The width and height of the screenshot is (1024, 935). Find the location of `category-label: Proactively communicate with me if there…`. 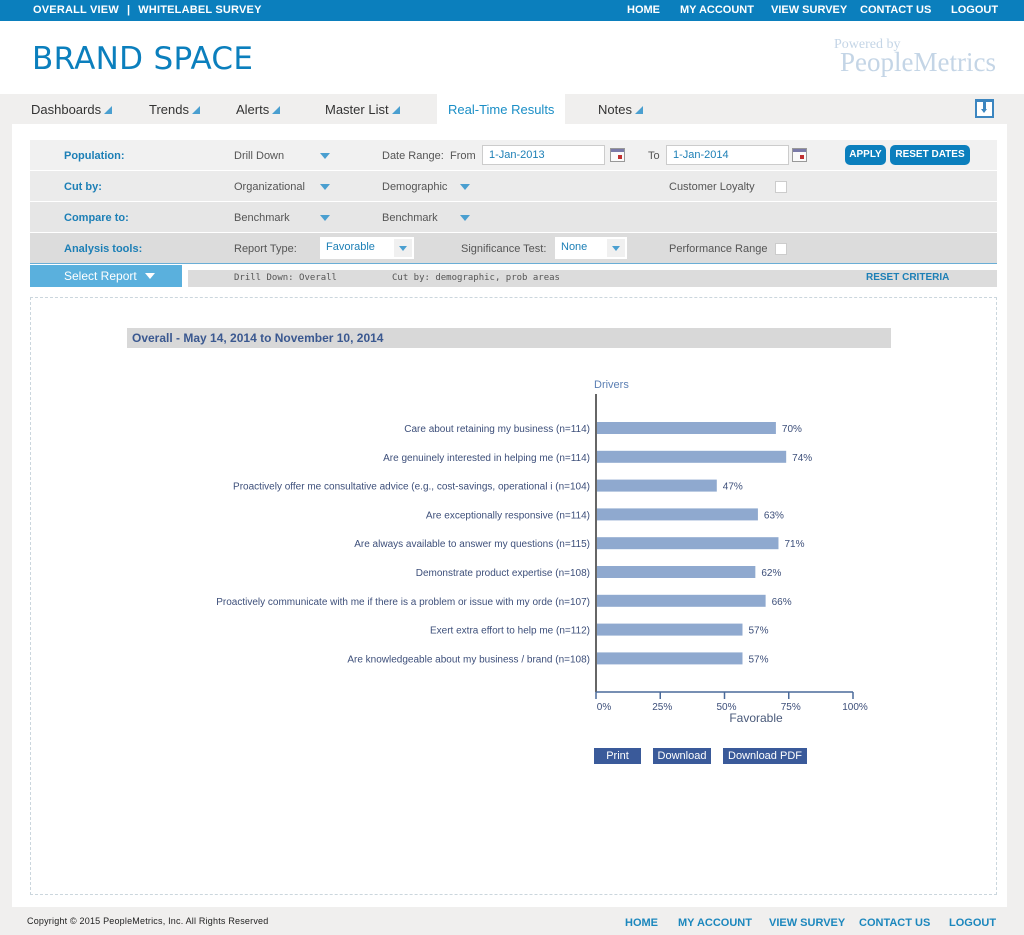

category-label: Proactively communicate with me if there… is located at coordinates (403, 602).